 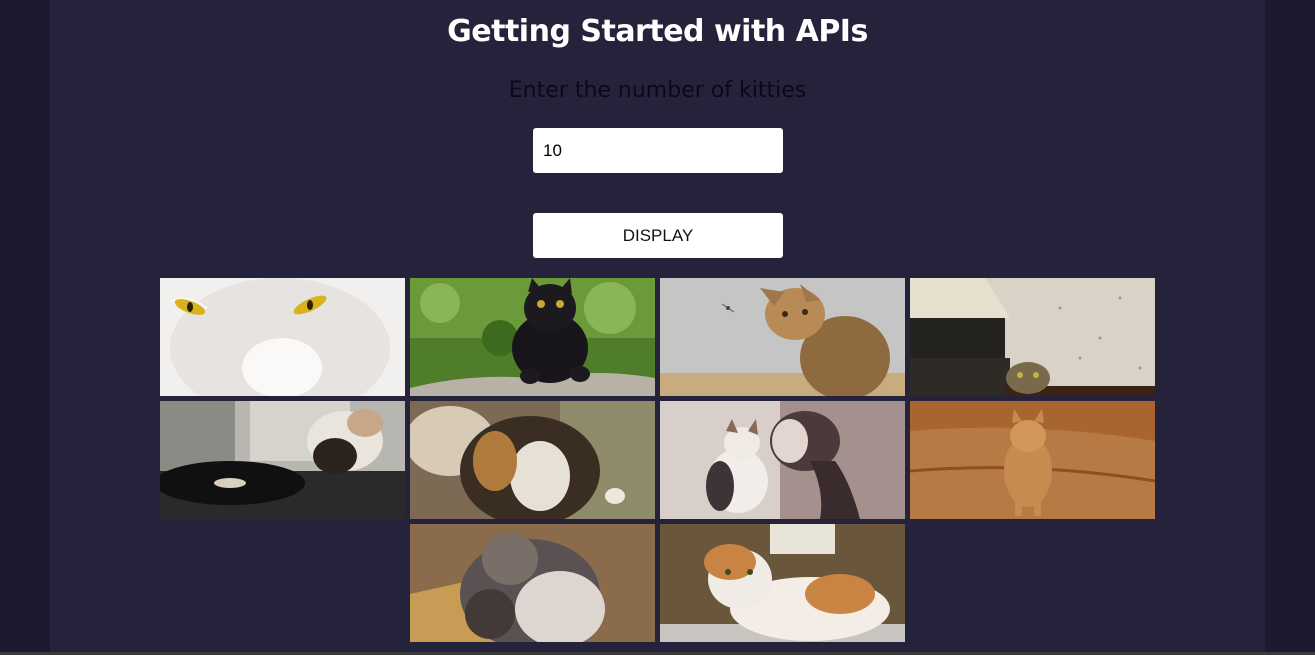 I want to click on calico-cat-close-up-image, so click(x=532, y=460).